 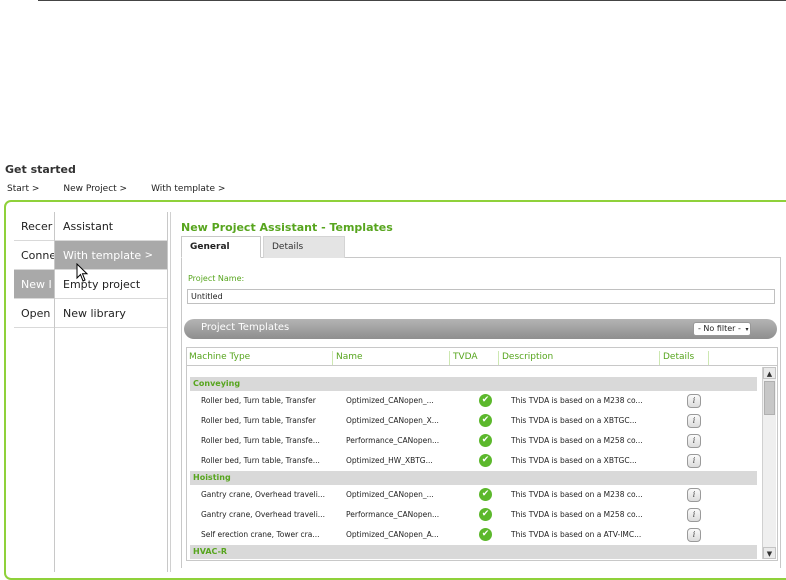 What do you see at coordinates (412, 0) in the screenshot?
I see `top-divider` at bounding box center [412, 0].